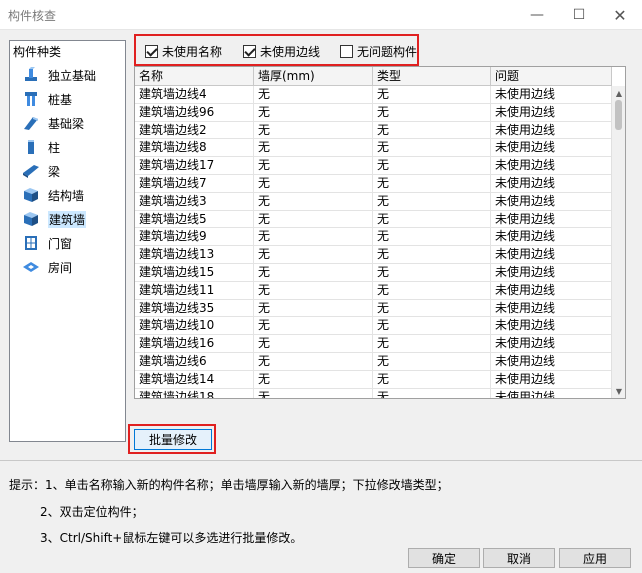  What do you see at coordinates (281, 51) in the screenshot?
I see `filter-unused-edge-checkbox: 未使用边线` at bounding box center [281, 51].